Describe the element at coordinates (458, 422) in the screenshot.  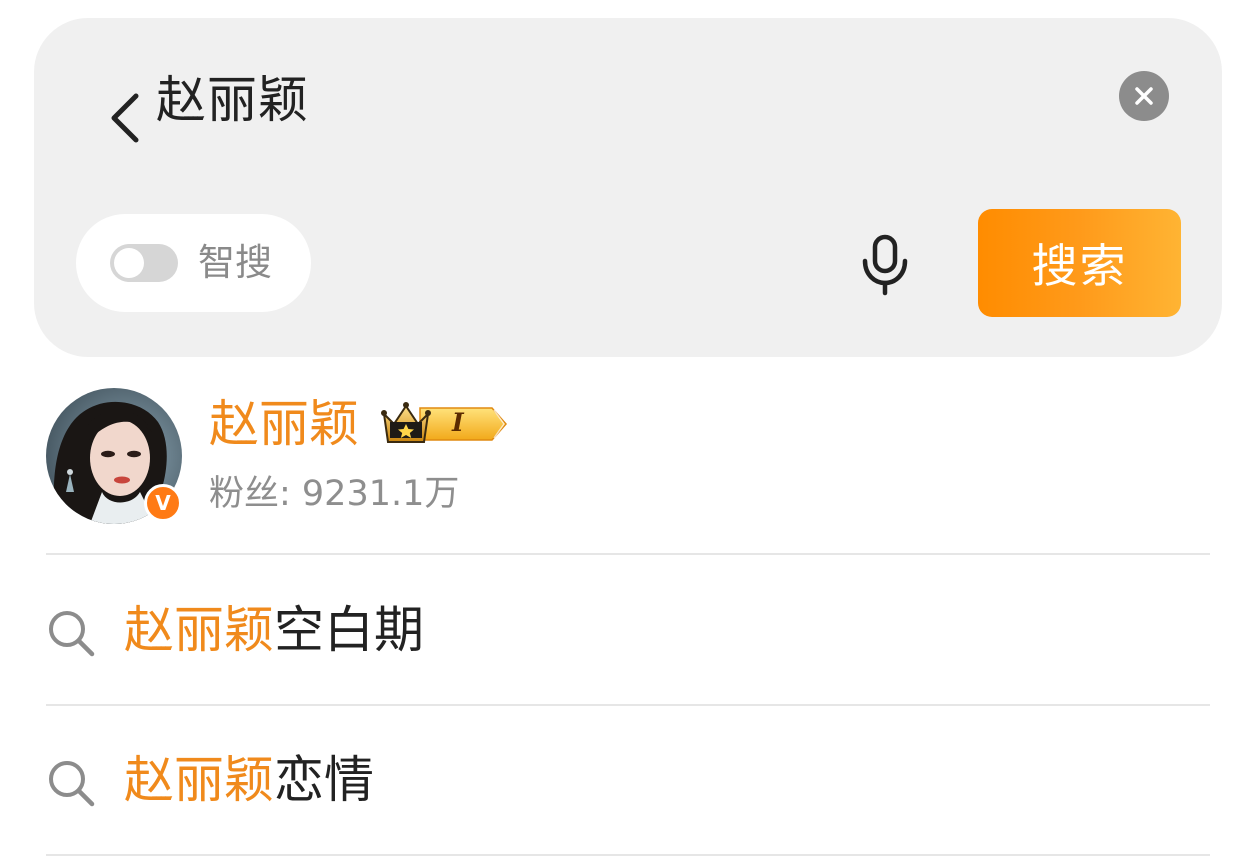
I see `vip-level: I` at that location.